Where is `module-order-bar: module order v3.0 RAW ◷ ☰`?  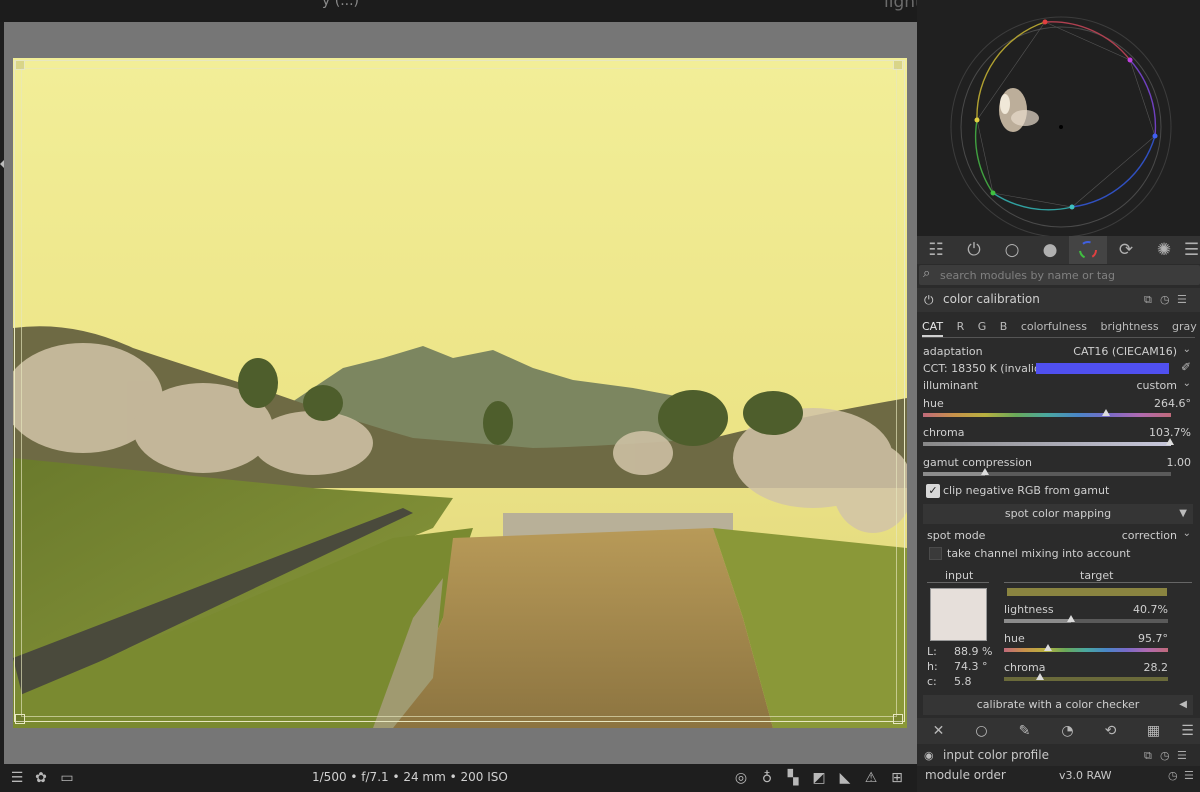 module-order-bar: module order v3.0 RAW ◷ ☰ is located at coordinates (1058, 779).